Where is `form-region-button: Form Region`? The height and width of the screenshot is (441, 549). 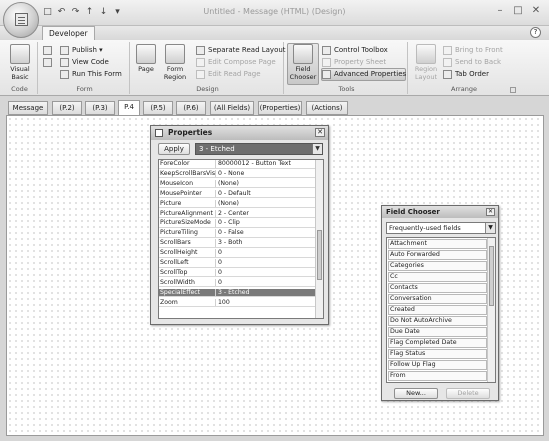
form-region-button: Form Region is located at coordinates (175, 62).